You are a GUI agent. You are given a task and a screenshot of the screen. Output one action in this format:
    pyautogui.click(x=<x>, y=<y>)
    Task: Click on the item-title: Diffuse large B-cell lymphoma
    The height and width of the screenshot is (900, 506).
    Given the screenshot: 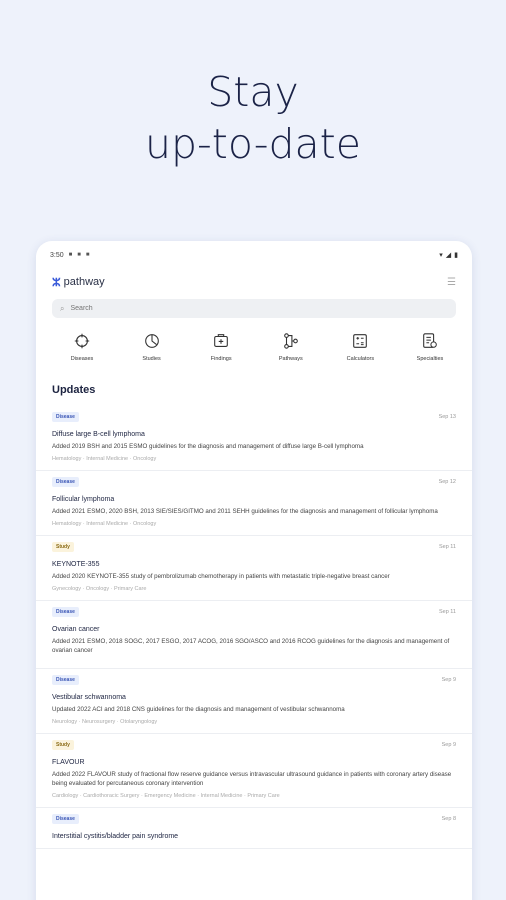 What is the action you would take?
    pyautogui.click(x=98, y=434)
    